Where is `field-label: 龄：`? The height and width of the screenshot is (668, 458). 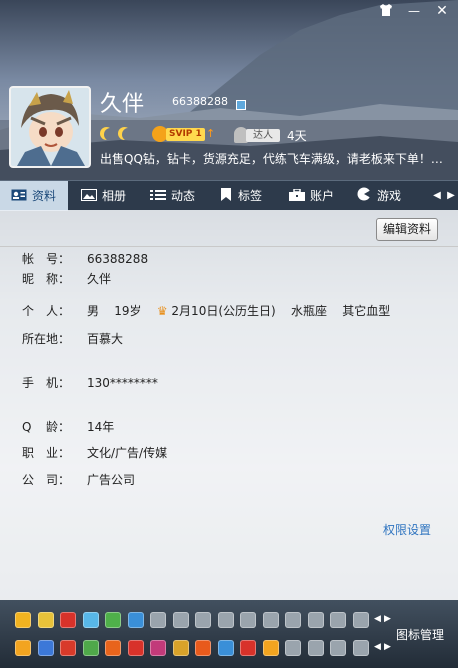
field-label: 龄： is located at coordinates (57, 427).